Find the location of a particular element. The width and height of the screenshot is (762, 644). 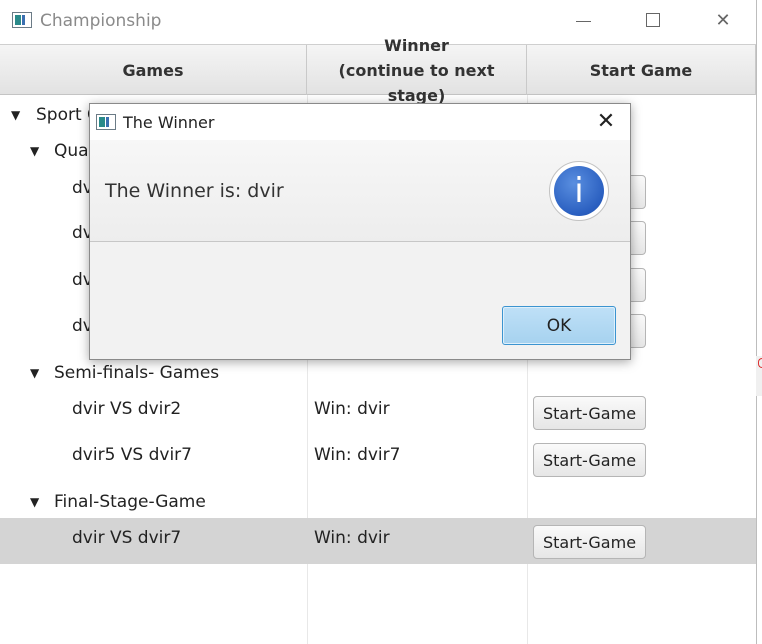

column-header-winner: Winner (continue to next stage) is located at coordinates (417, 70).